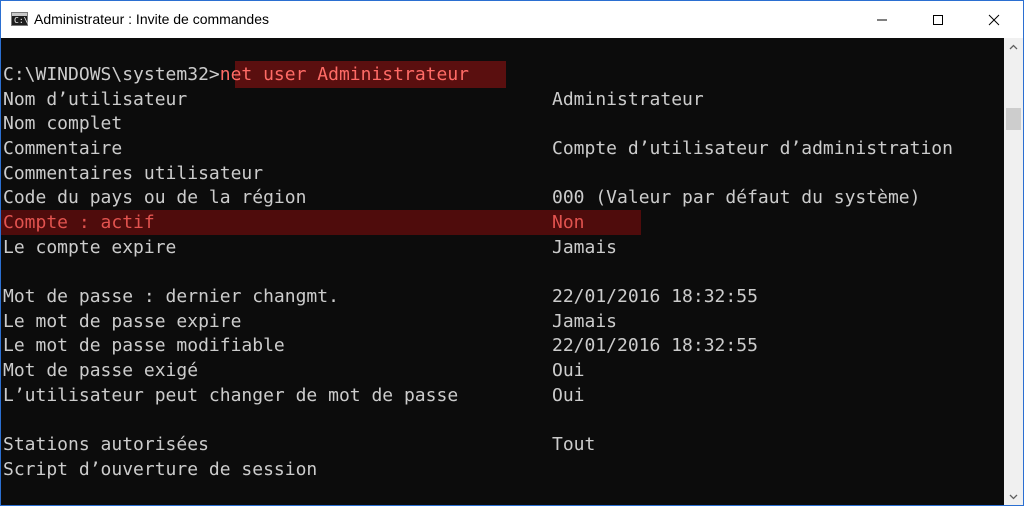  I want to click on cmd-icon: C:\, so click(19, 19).